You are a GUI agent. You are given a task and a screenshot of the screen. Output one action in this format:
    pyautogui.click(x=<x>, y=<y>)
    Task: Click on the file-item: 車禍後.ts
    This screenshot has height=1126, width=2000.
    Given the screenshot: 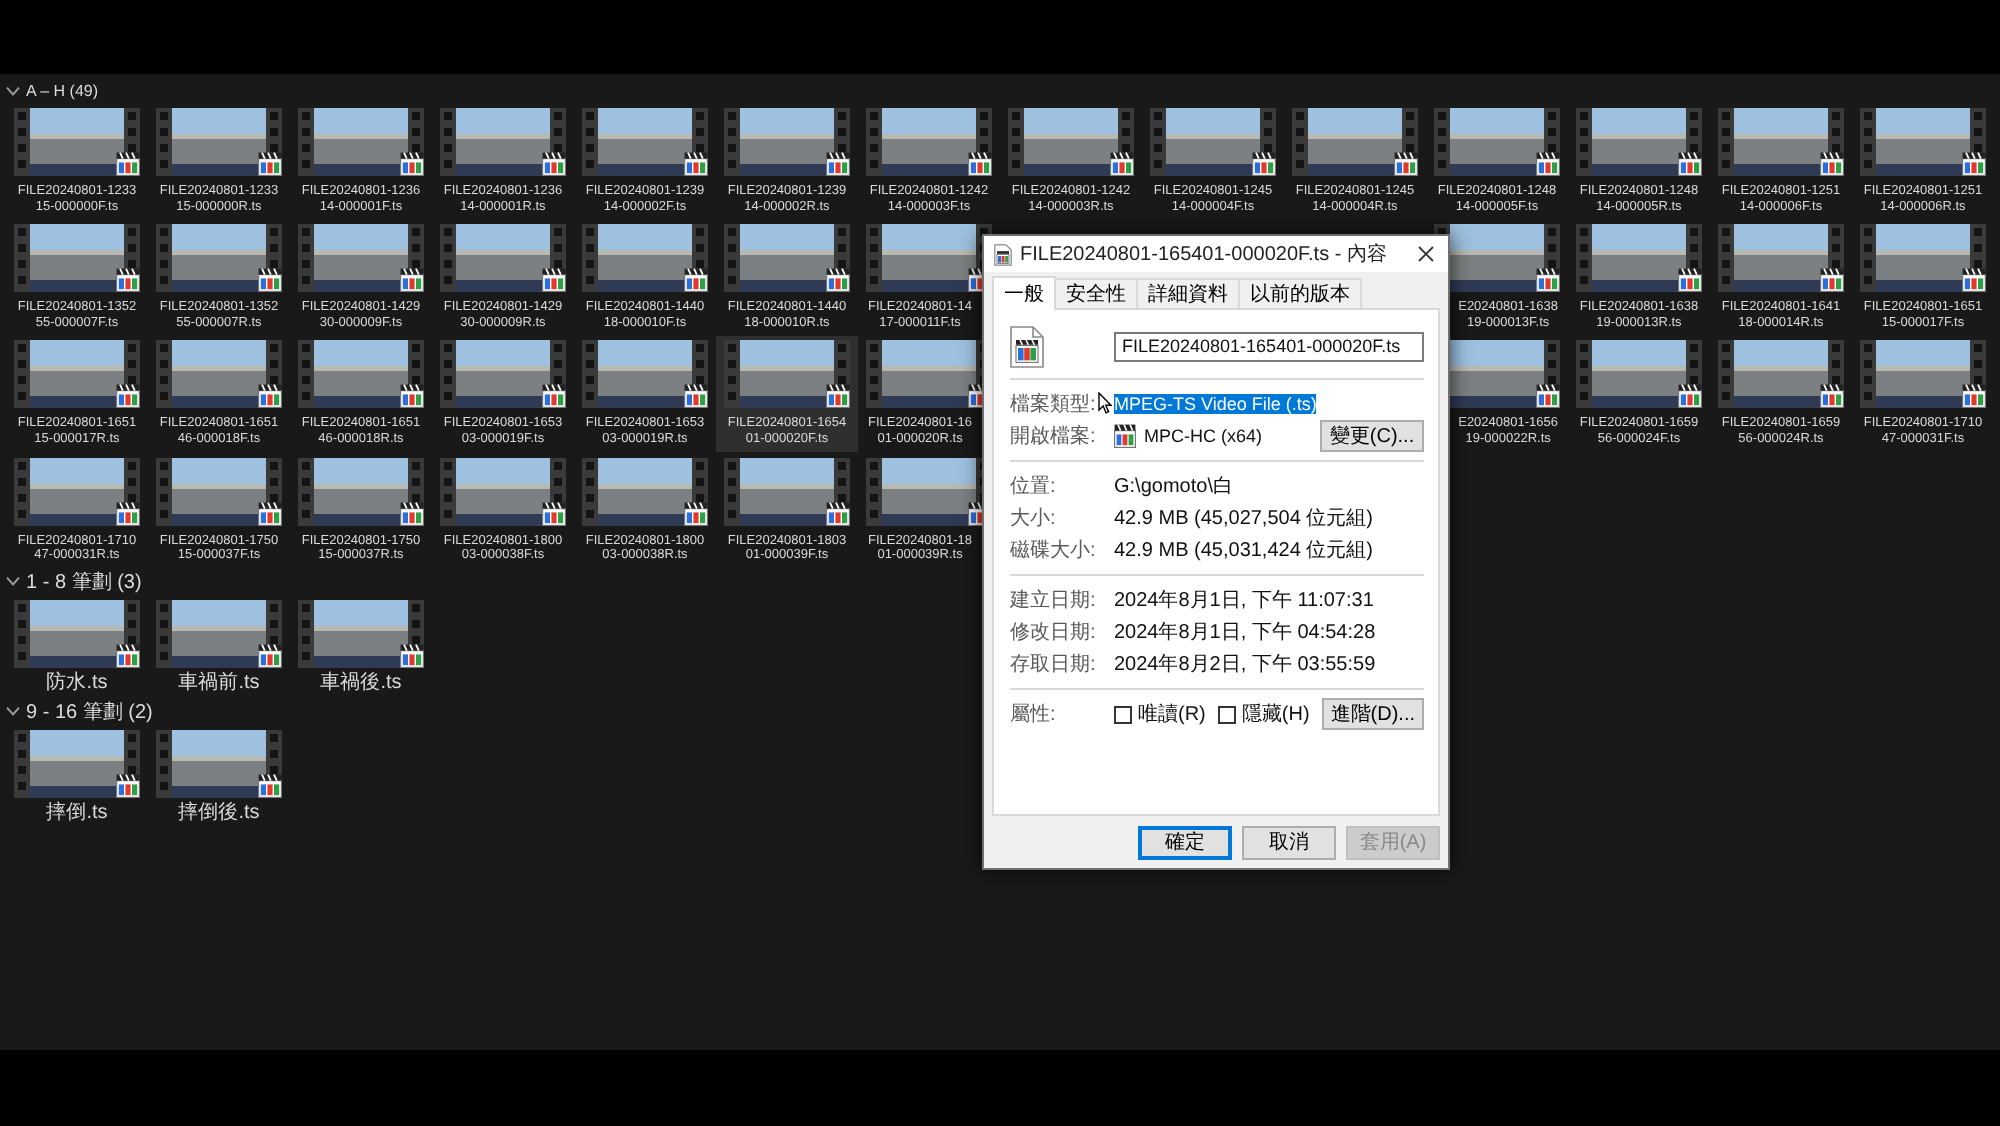 What is the action you would take?
    pyautogui.click(x=361, y=646)
    